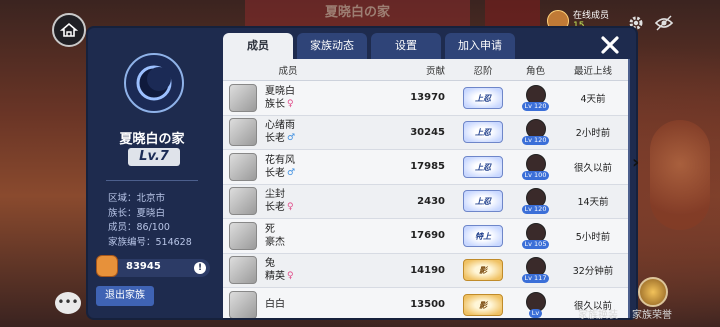 The image size is (720, 327). I want to click on member-name: 尘封, so click(275, 195).